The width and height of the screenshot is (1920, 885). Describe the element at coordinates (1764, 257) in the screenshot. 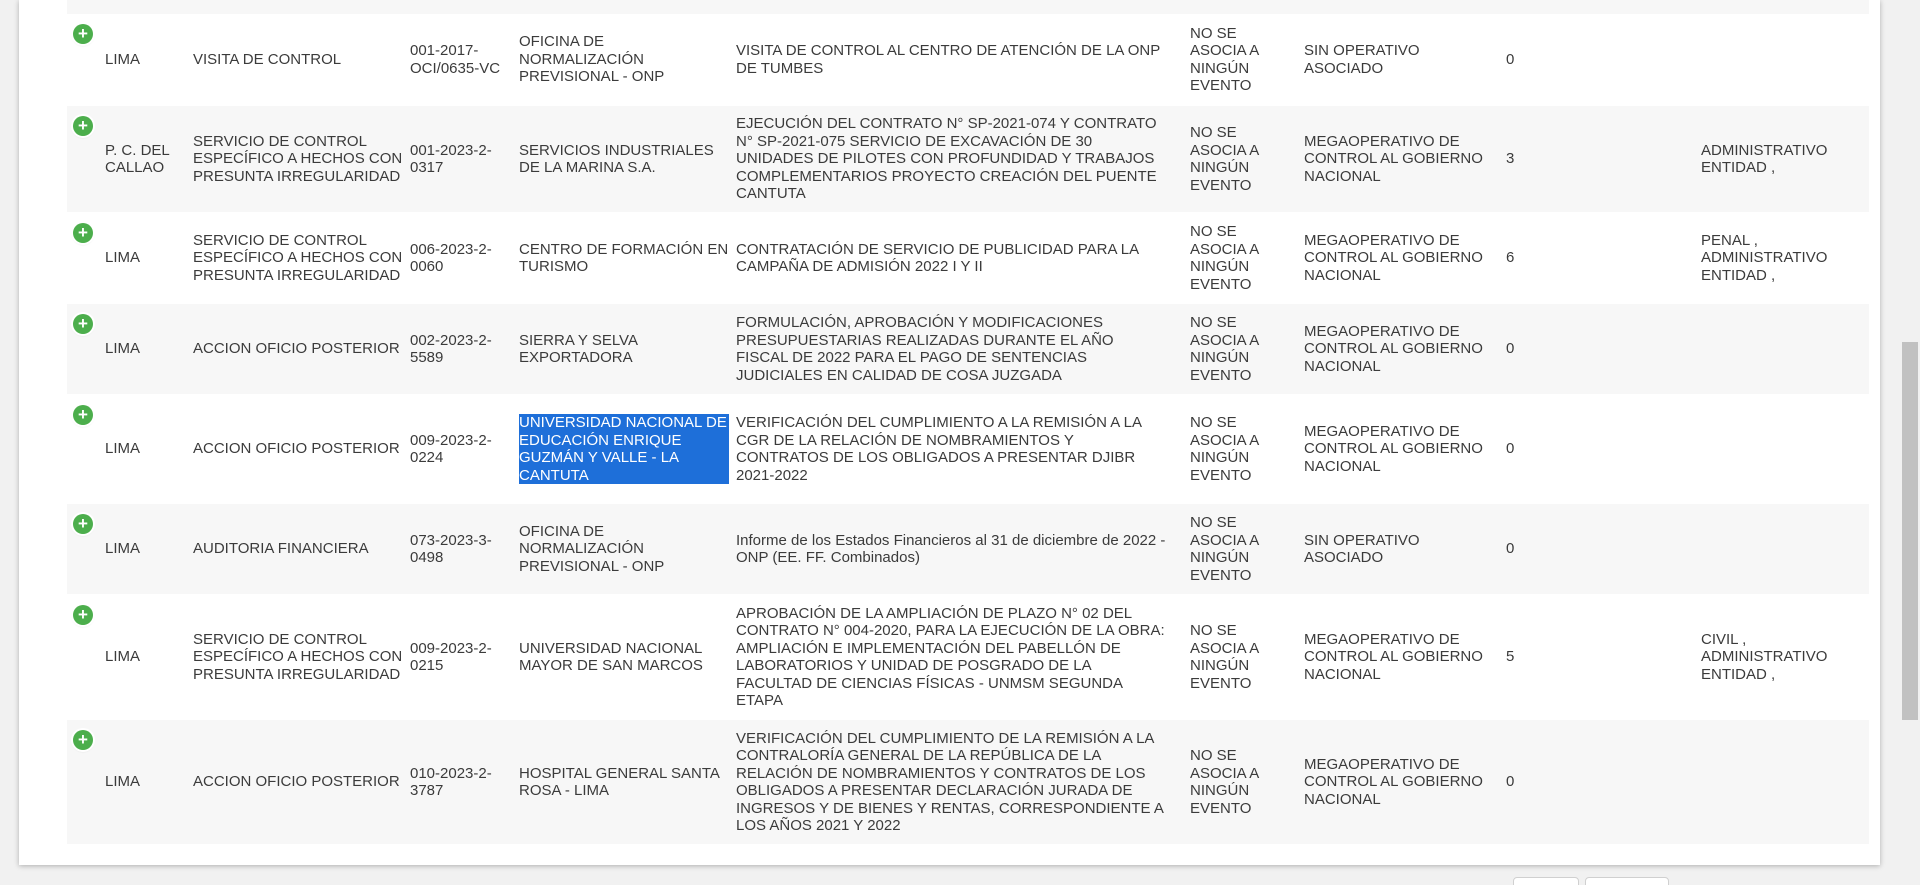

I see `cell-responsibility: PENAL , ADMINISTRATIVO ENTIDAD ,` at that location.